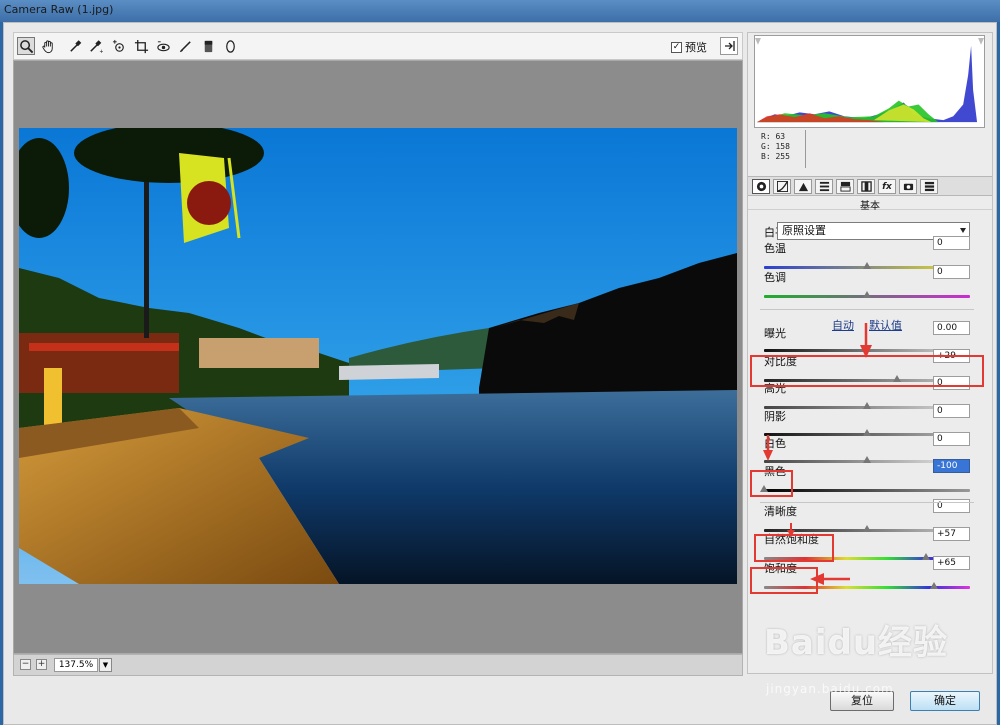 The width and height of the screenshot is (1000, 725). What do you see at coordinates (230, 46) in the screenshot?
I see `radial-filter-icon` at bounding box center [230, 46].